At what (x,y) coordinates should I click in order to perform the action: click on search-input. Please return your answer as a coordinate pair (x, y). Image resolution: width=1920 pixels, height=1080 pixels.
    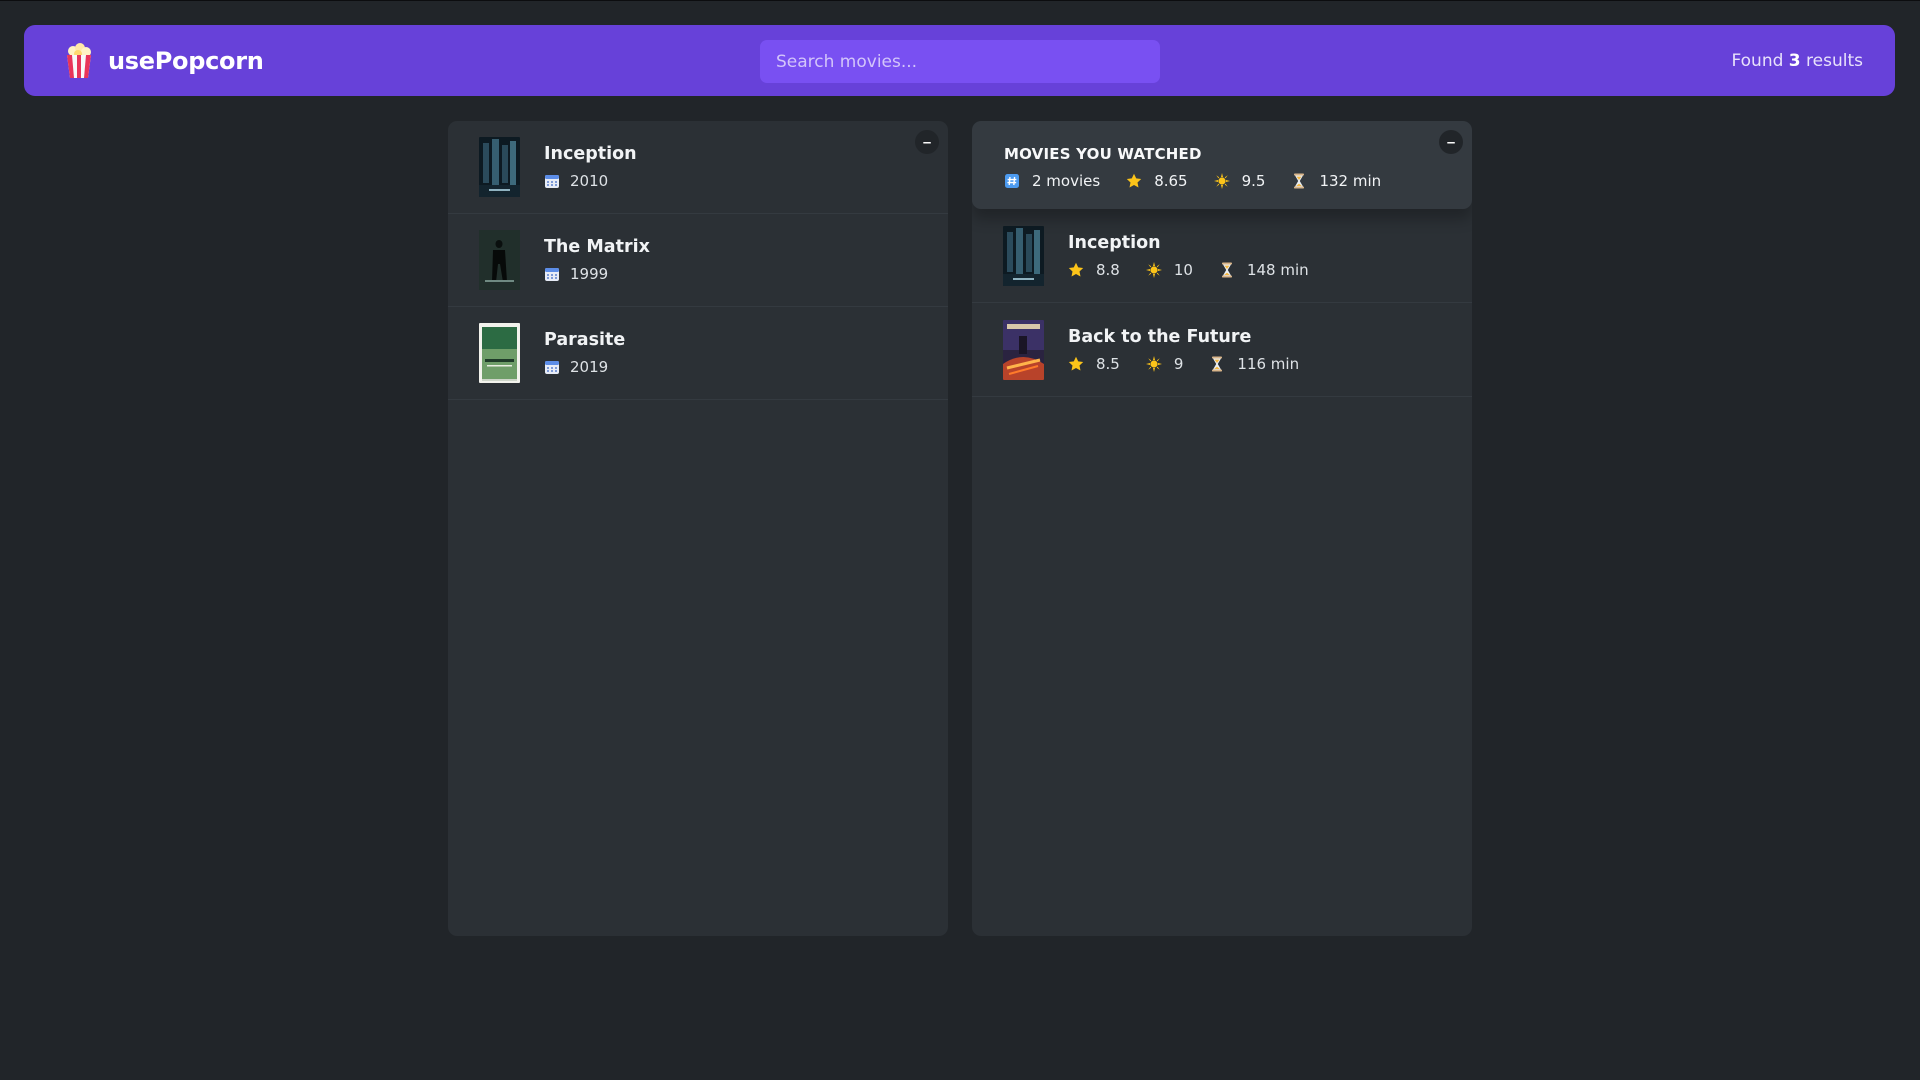
    Looking at the image, I should click on (960, 61).